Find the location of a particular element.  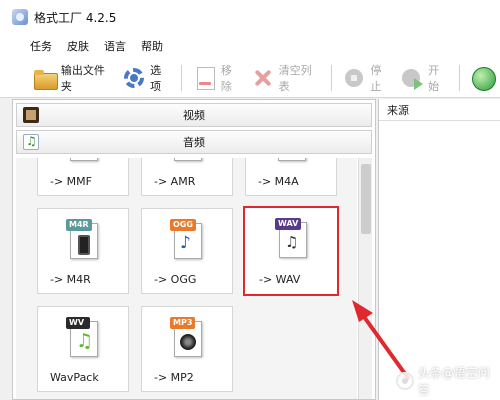

category-video-label: 视频 is located at coordinates (194, 115).